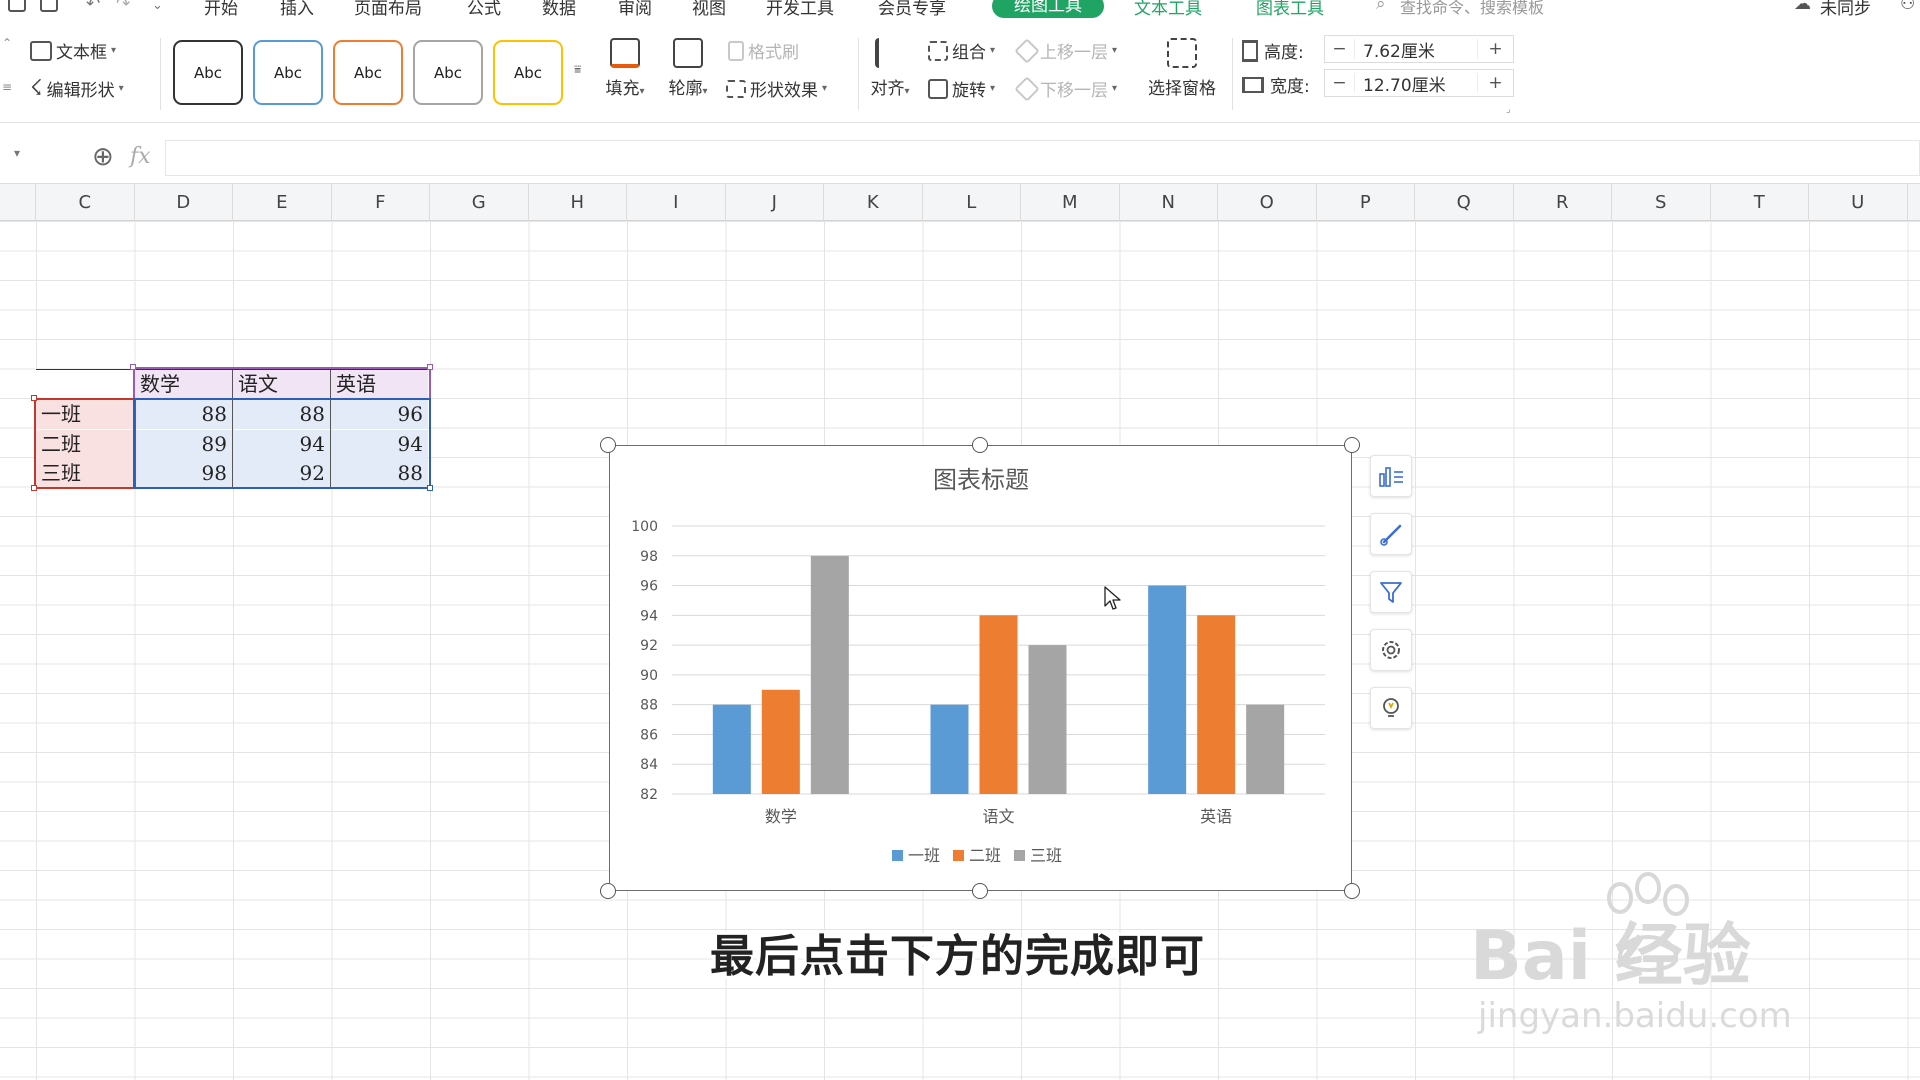 Image resolution: width=1920 pixels, height=1080 pixels. I want to click on column-header-n: N, so click(1169, 203).